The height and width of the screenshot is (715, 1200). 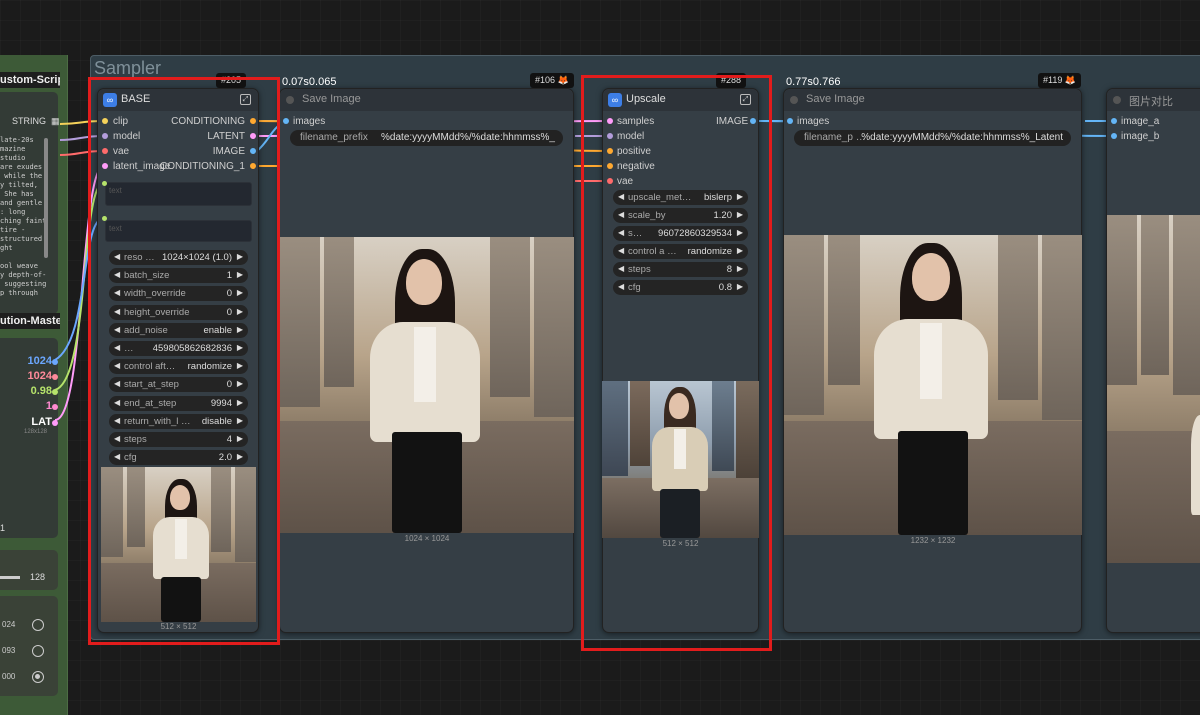 I want to click on image-compare-preview, so click(x=1153, y=389).